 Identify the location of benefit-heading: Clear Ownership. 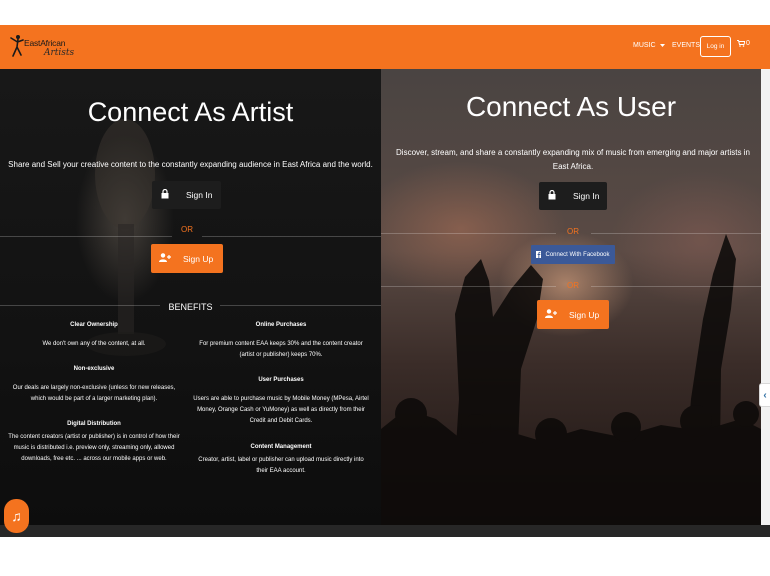
(94, 325).